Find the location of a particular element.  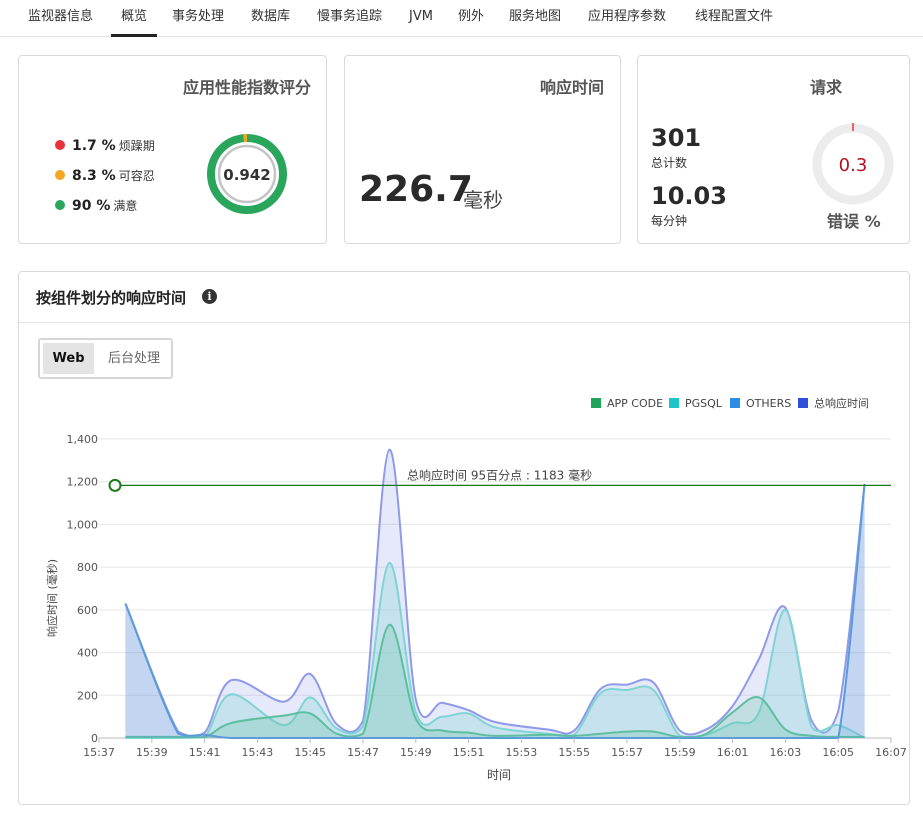

y-tick-label: 1,400 is located at coordinates (83, 439).